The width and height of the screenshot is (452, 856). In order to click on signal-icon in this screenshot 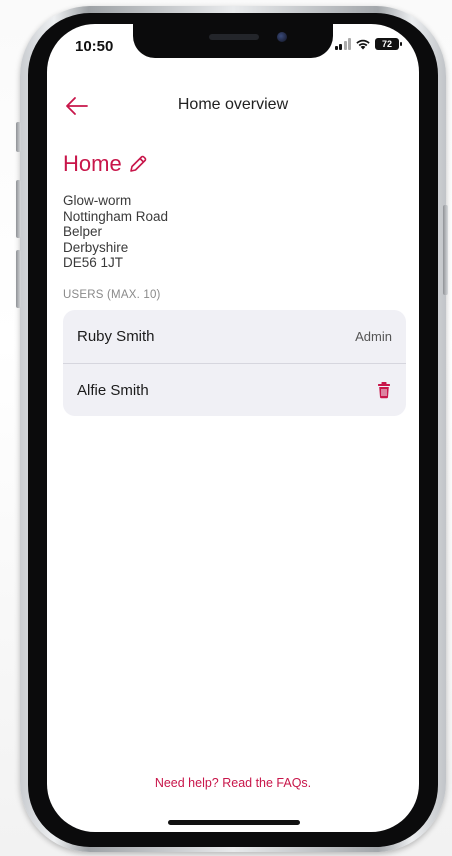, I will do `click(342, 44)`.